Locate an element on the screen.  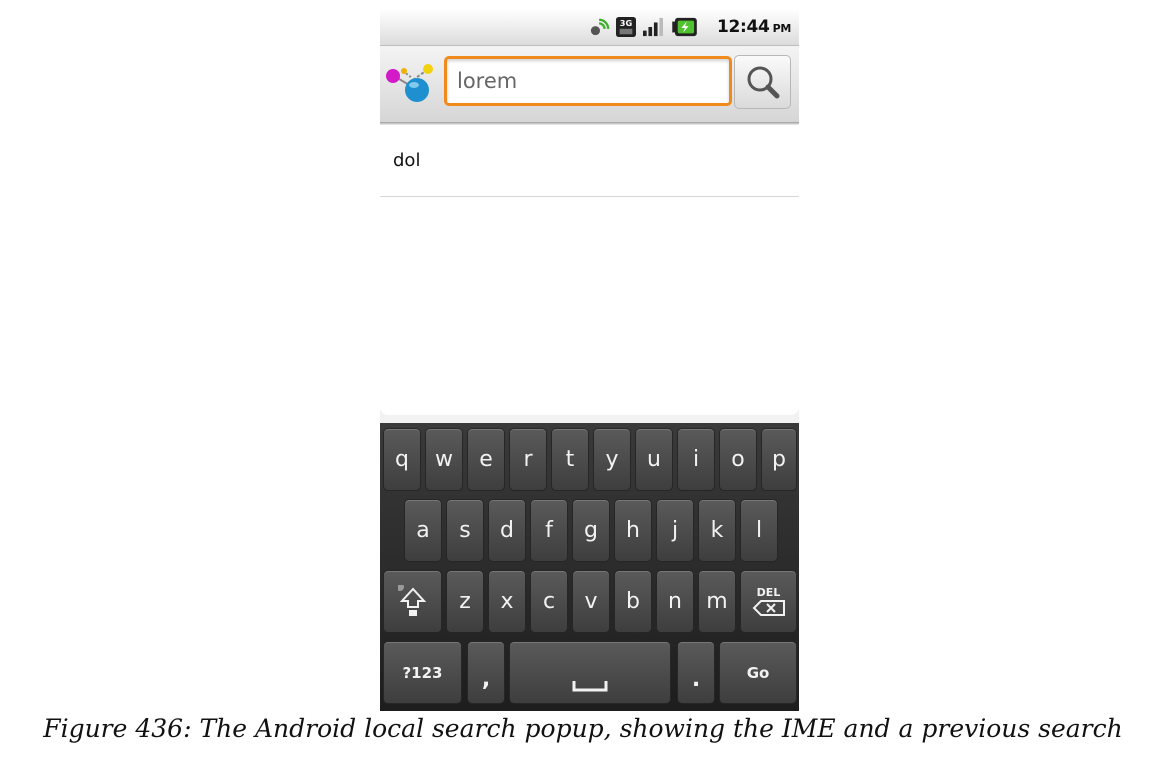
magnifier-icon is located at coordinates (763, 82).